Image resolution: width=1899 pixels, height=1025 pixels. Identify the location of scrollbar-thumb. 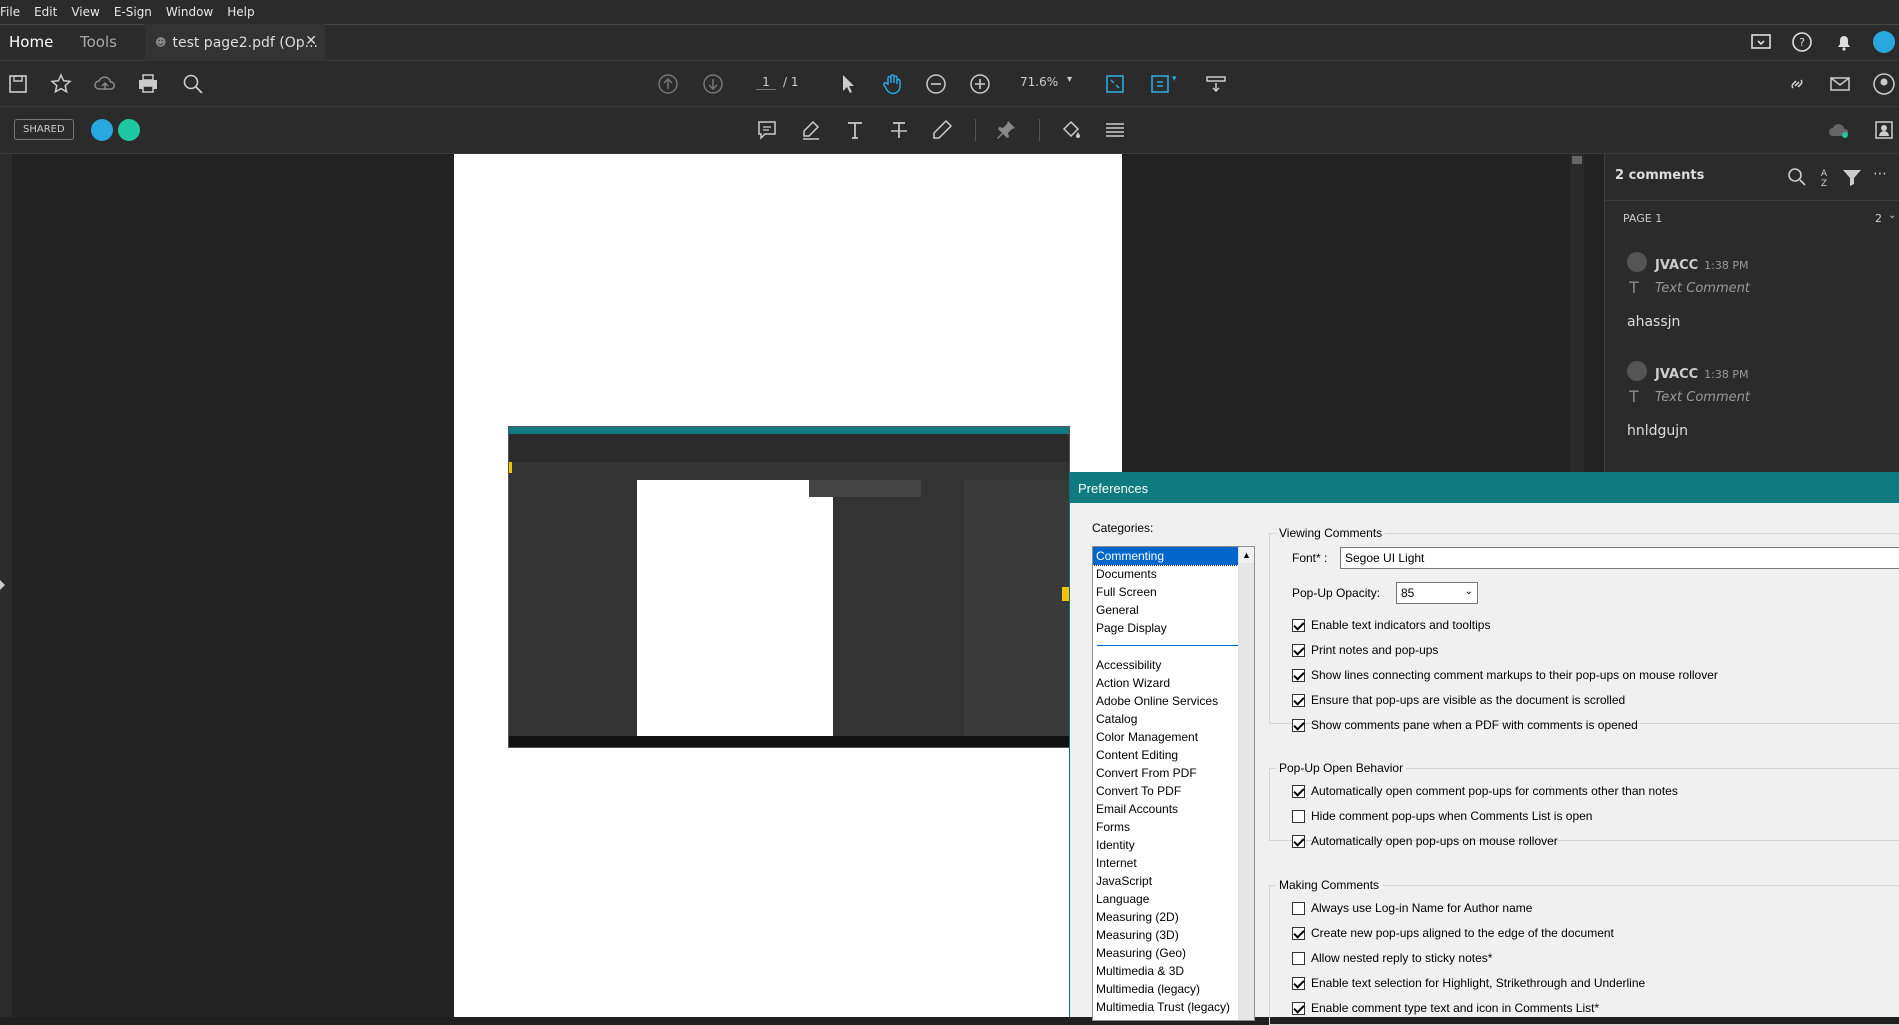
(1577, 160).